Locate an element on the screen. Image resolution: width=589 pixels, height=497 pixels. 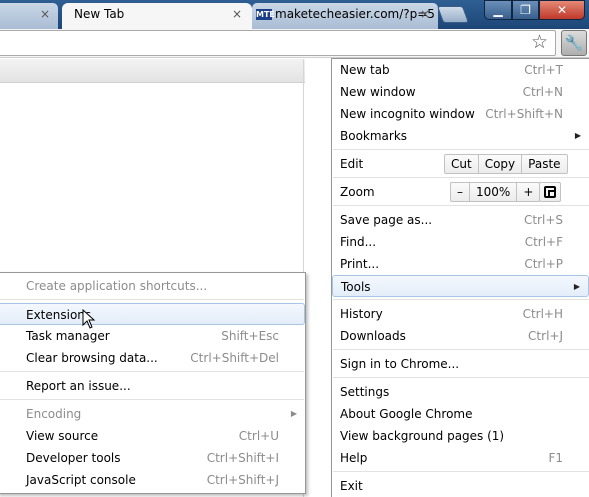
menu-item-downloads: Downloads Ctrl+J is located at coordinates (460, 336).